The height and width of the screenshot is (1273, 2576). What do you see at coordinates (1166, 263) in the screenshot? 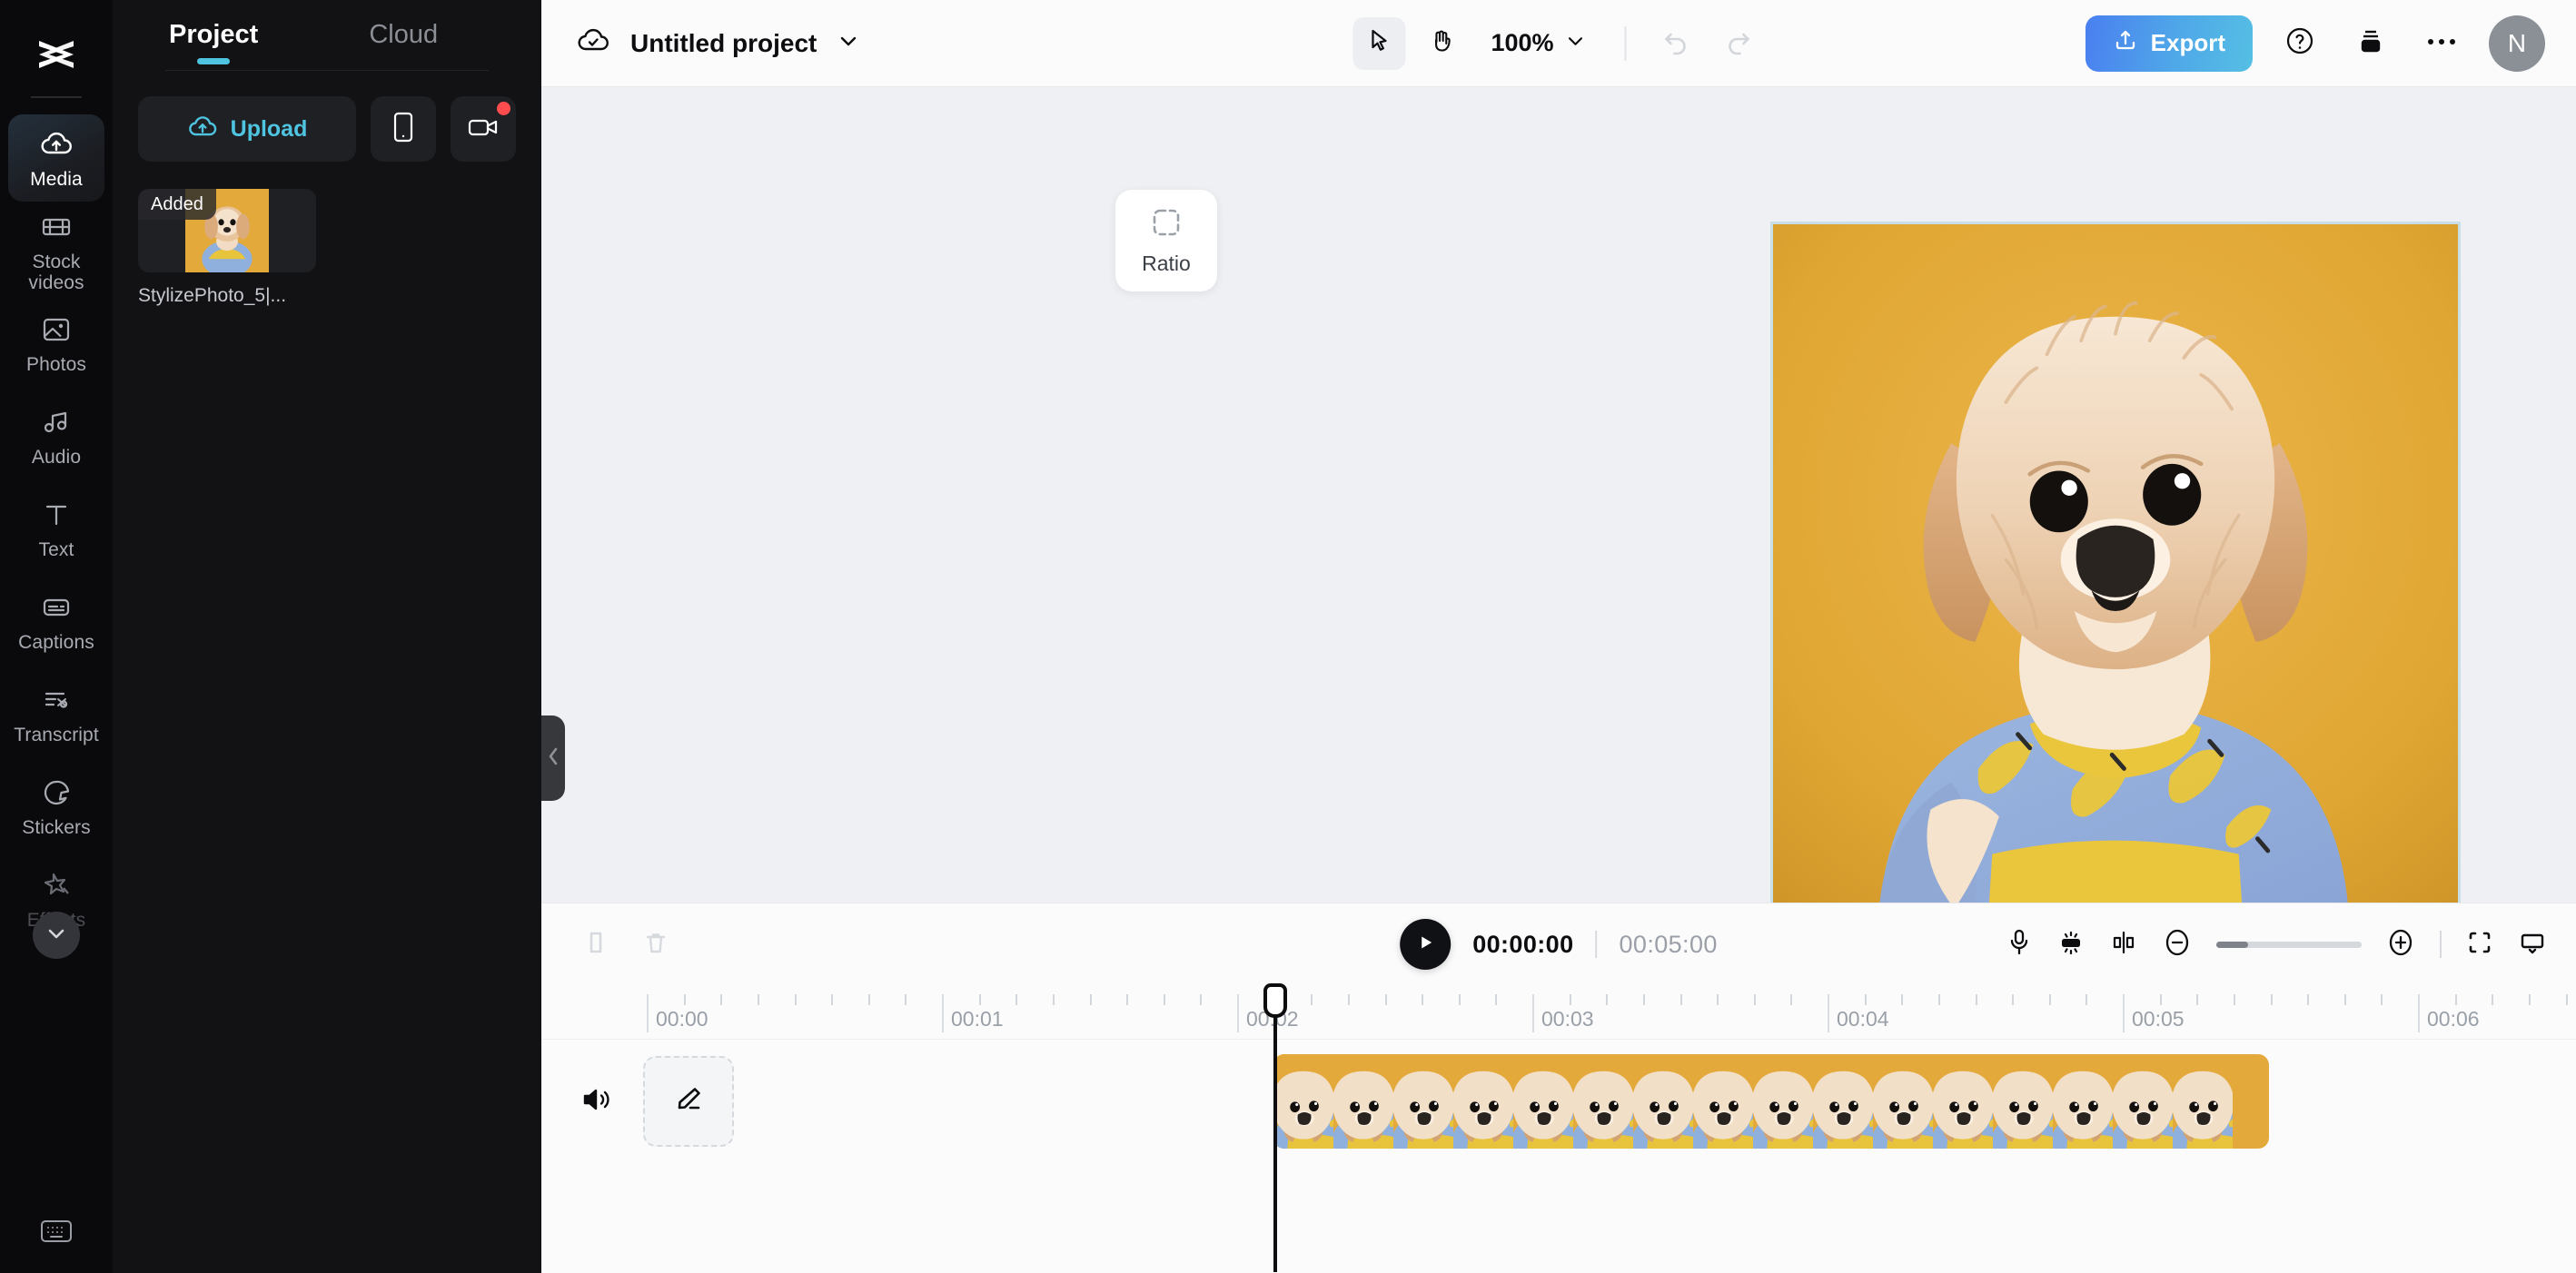
I see `ratio-label: Ratio` at bounding box center [1166, 263].